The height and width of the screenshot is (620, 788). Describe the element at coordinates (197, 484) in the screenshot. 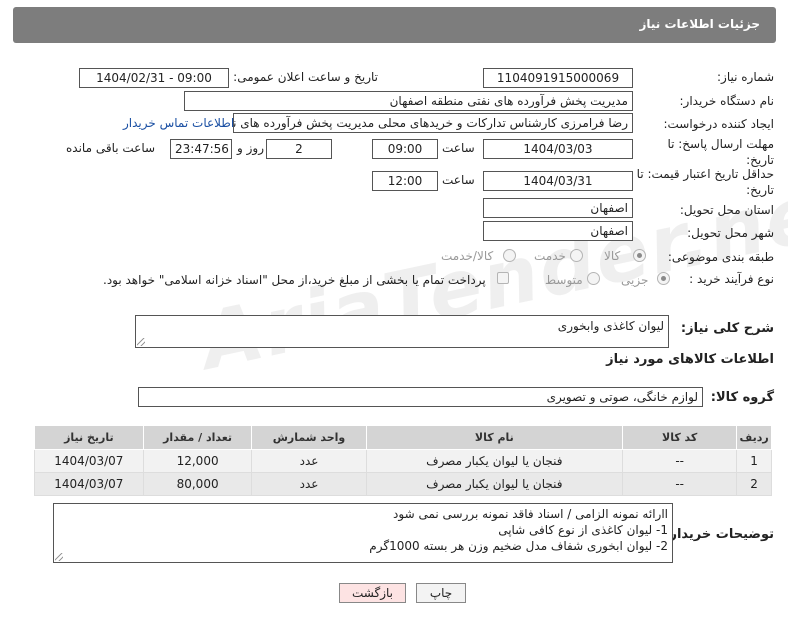

I see `cell-quantity: 80,000` at that location.